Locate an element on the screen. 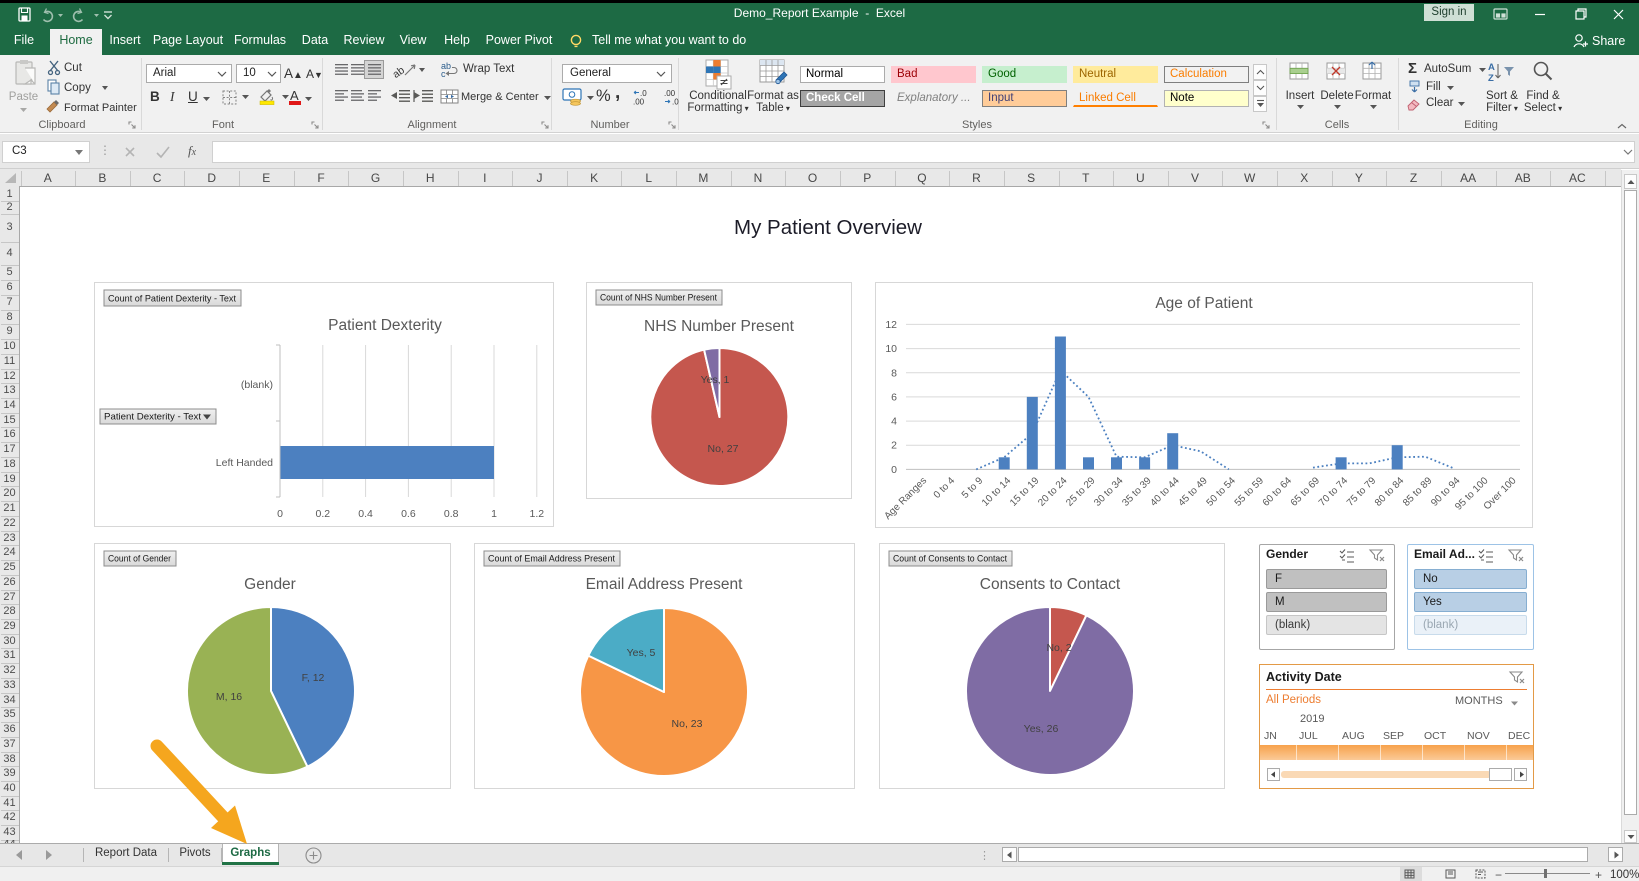 The image size is (1639, 881). svg-text: NHS Number Present is located at coordinates (719, 326).